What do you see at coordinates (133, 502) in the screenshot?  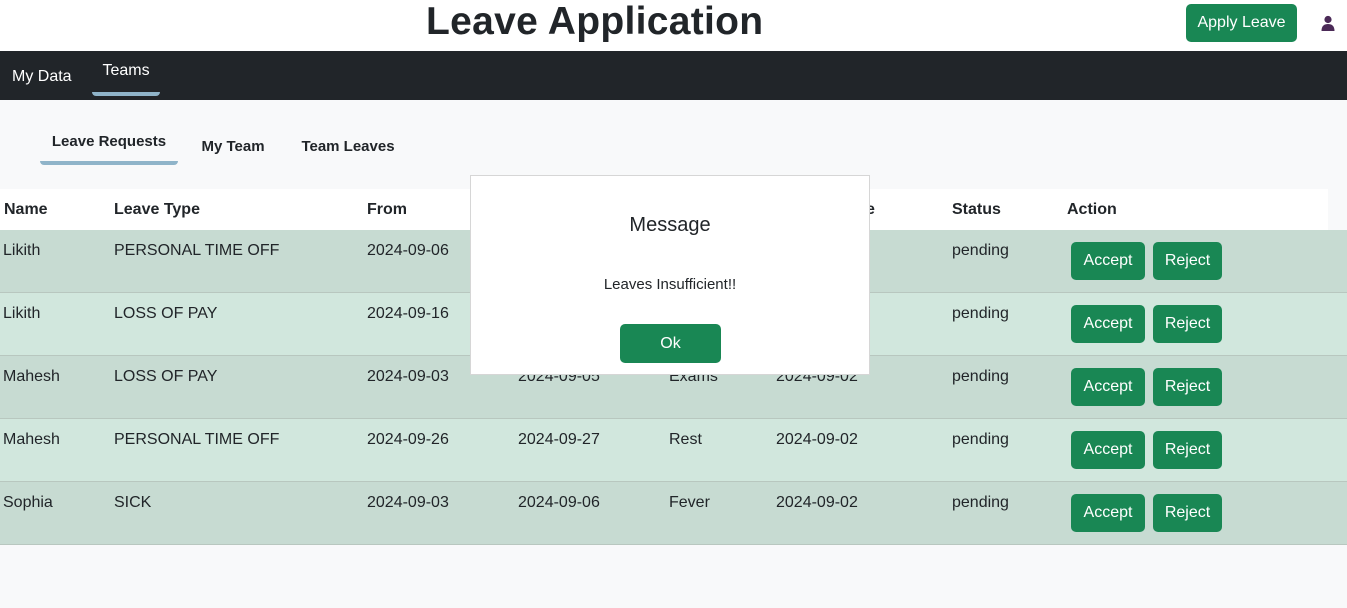 I see `cell-leave-type: SICK` at bounding box center [133, 502].